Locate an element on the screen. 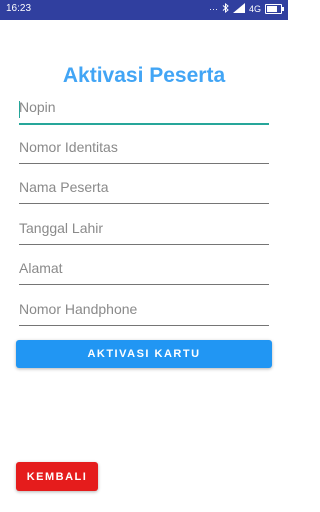  status-icons: ··· 4G is located at coordinates (246, 8).